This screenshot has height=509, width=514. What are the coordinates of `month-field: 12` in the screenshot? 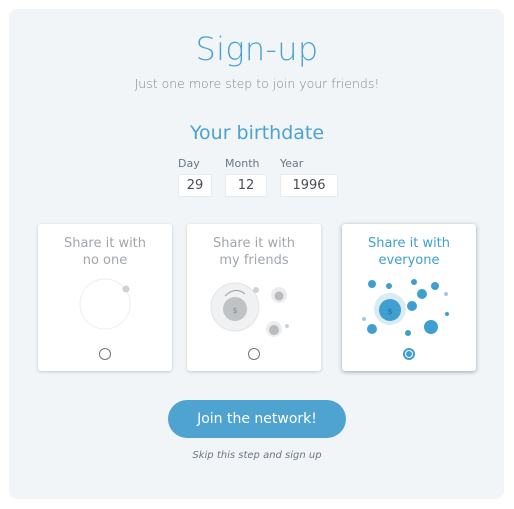 It's located at (246, 185).